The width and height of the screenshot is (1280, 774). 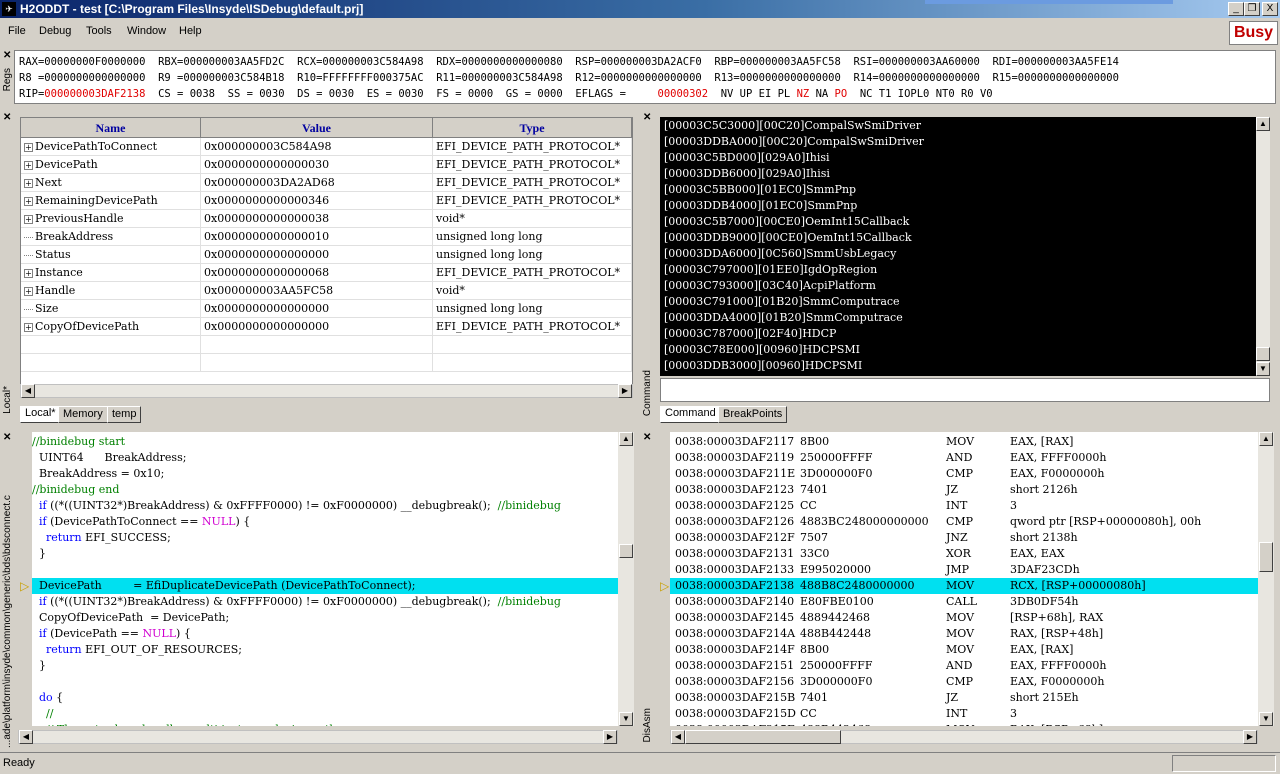 What do you see at coordinates (964, 737) in the screenshot?
I see `disasm-horizontal-scrollbar: ◀ ▶` at bounding box center [964, 737].